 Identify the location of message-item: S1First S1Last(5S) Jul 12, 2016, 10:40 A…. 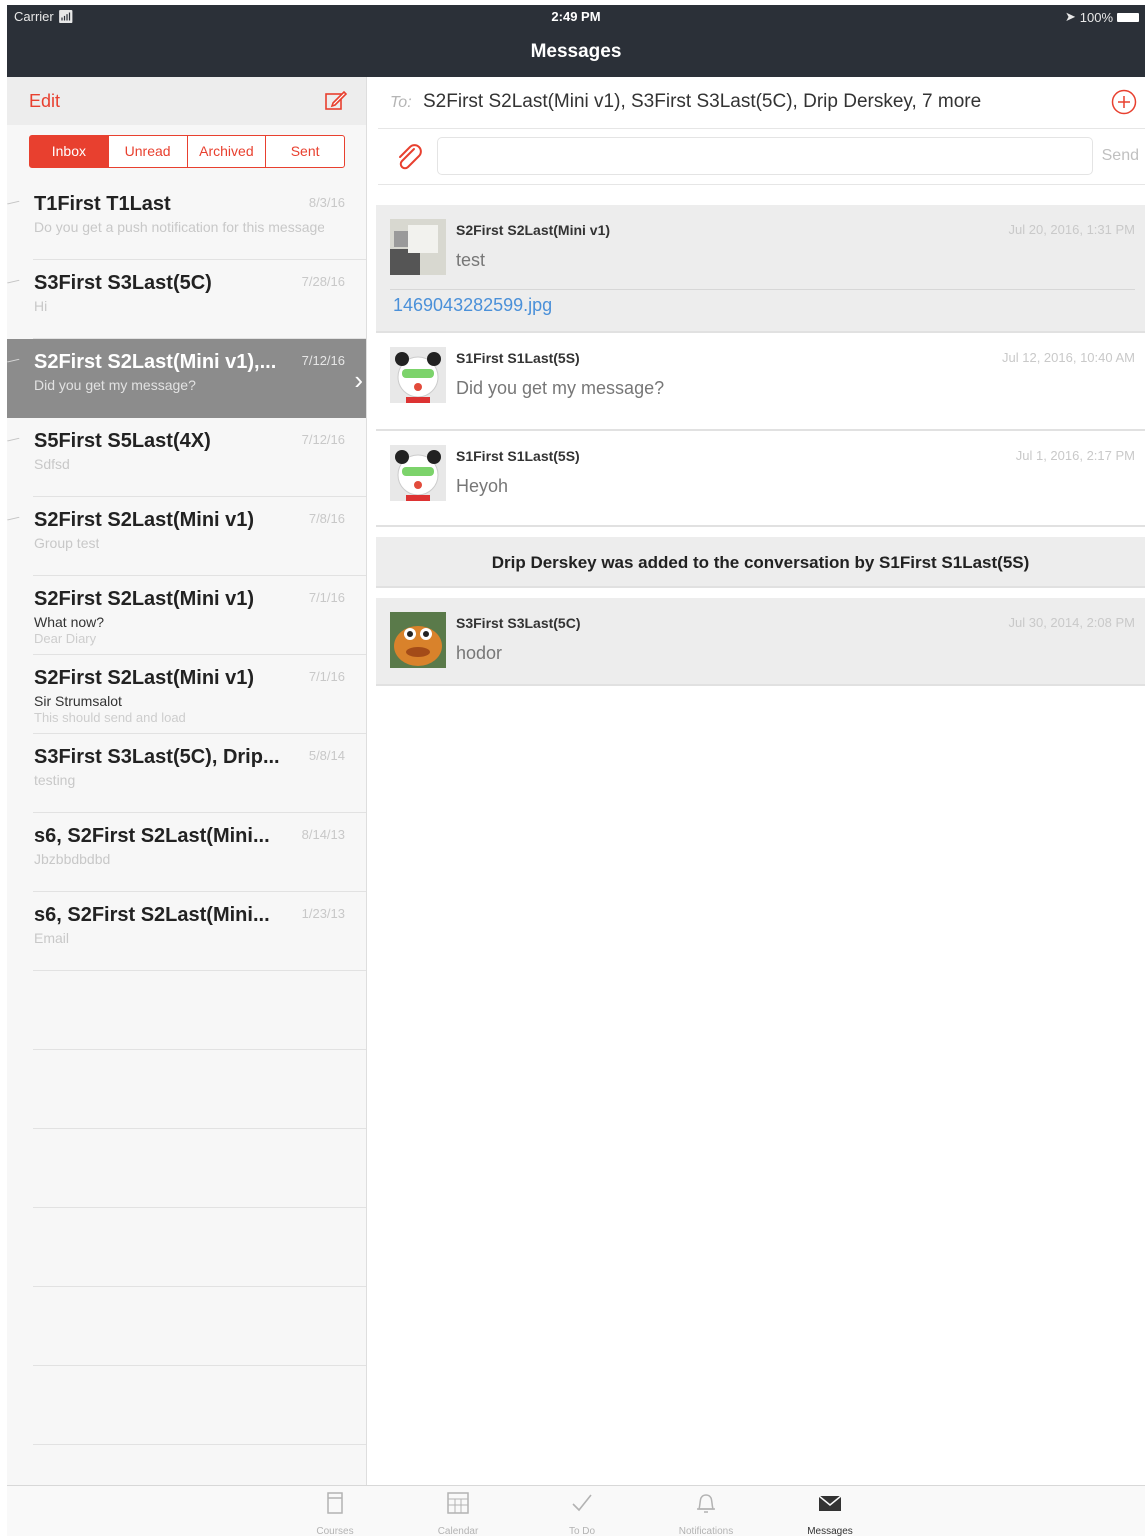
(760, 382).